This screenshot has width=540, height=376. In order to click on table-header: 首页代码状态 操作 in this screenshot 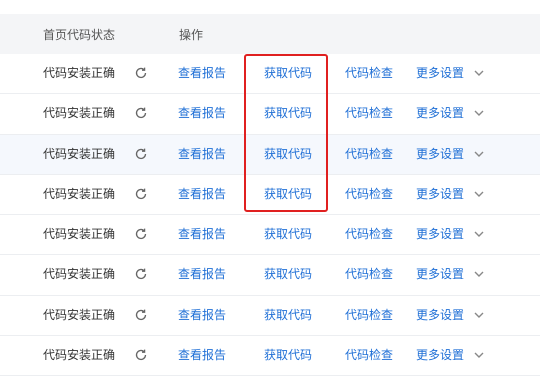, I will do `click(270, 34)`.